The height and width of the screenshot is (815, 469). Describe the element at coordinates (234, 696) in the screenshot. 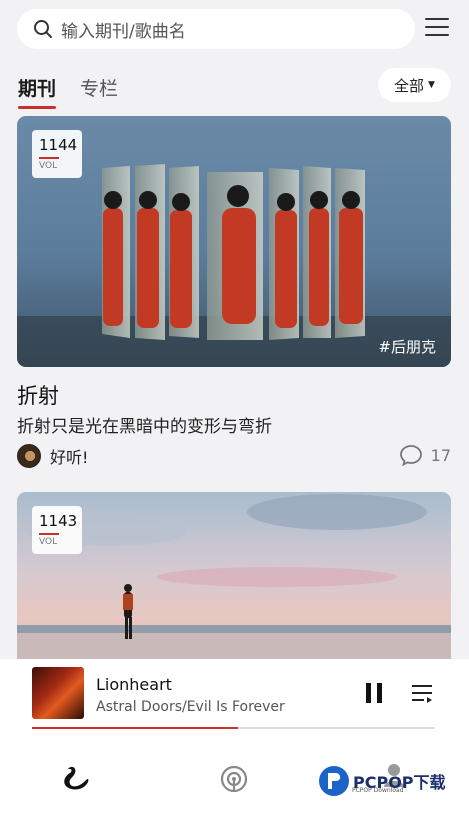

I see `mini-player: Lionheart Astral Doors/Evil Is Forever` at that location.